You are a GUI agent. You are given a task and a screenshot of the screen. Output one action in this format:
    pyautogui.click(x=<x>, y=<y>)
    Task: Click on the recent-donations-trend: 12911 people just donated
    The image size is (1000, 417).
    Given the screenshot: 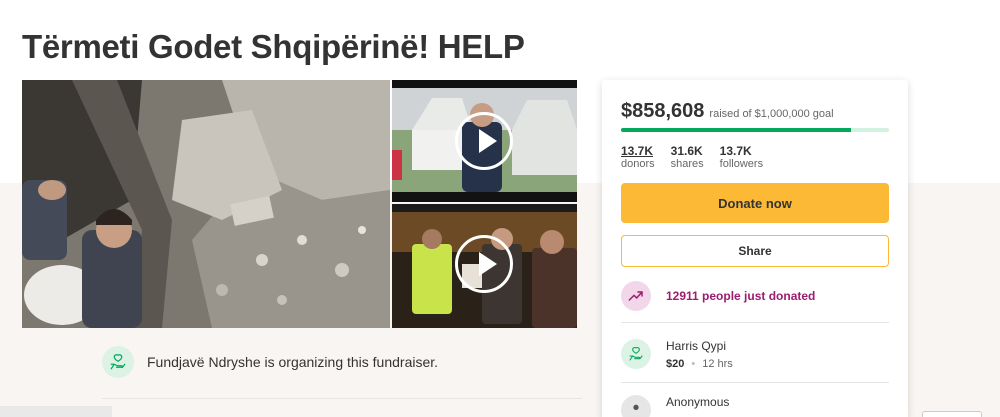 What is the action you would take?
    pyautogui.click(x=718, y=296)
    